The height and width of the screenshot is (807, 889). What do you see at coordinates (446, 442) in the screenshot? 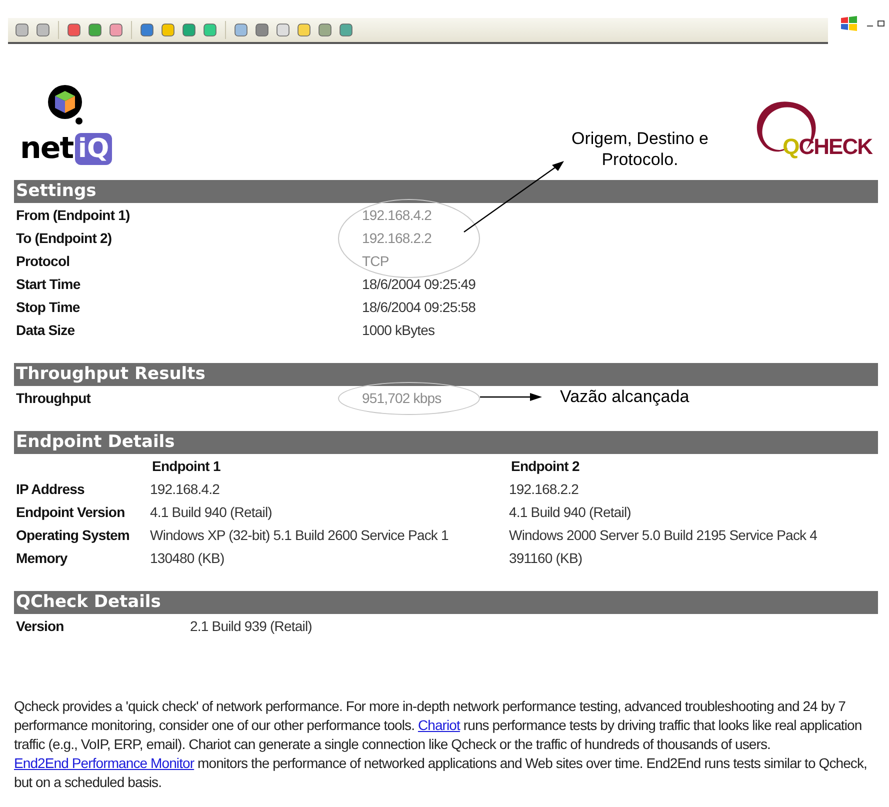
I see `section-header: Endpoint Details` at bounding box center [446, 442].